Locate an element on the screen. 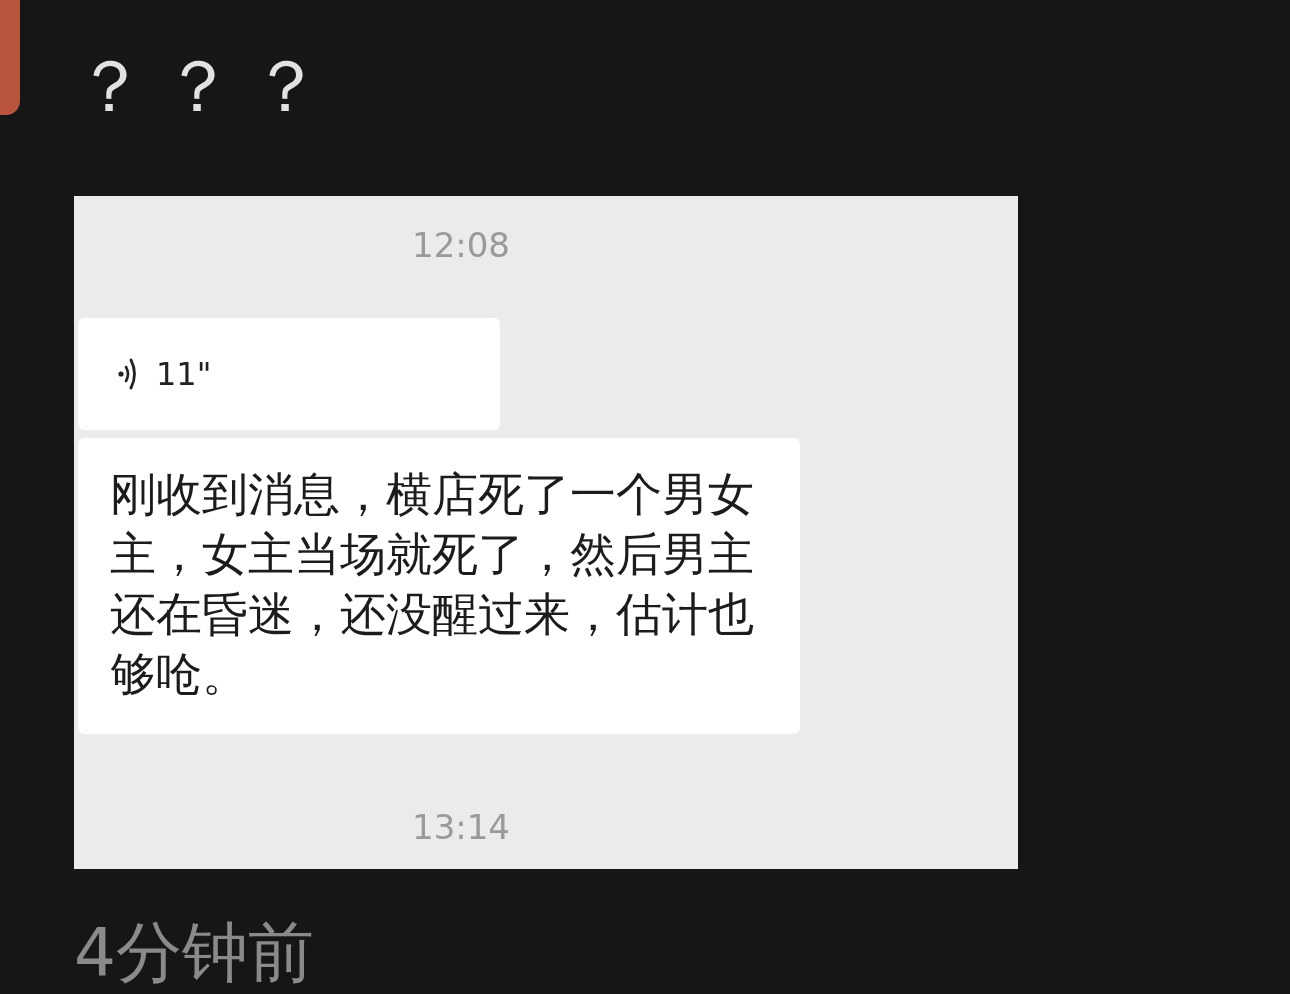  message-time: 13:14 is located at coordinates (461, 827).